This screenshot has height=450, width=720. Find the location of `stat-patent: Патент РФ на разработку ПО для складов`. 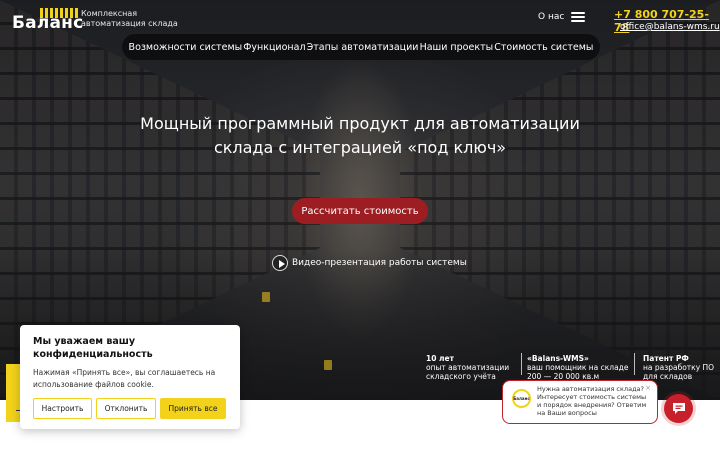

stat-patent: Патент РФ на разработку ПО для складов is located at coordinates (678, 367).